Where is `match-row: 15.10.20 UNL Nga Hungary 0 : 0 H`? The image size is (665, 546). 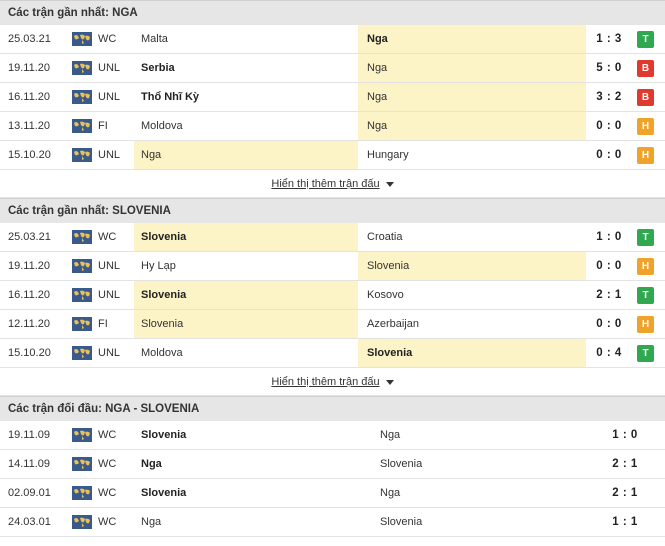 match-row: 15.10.20 UNL Nga Hungary 0 : 0 H is located at coordinates (332, 155).